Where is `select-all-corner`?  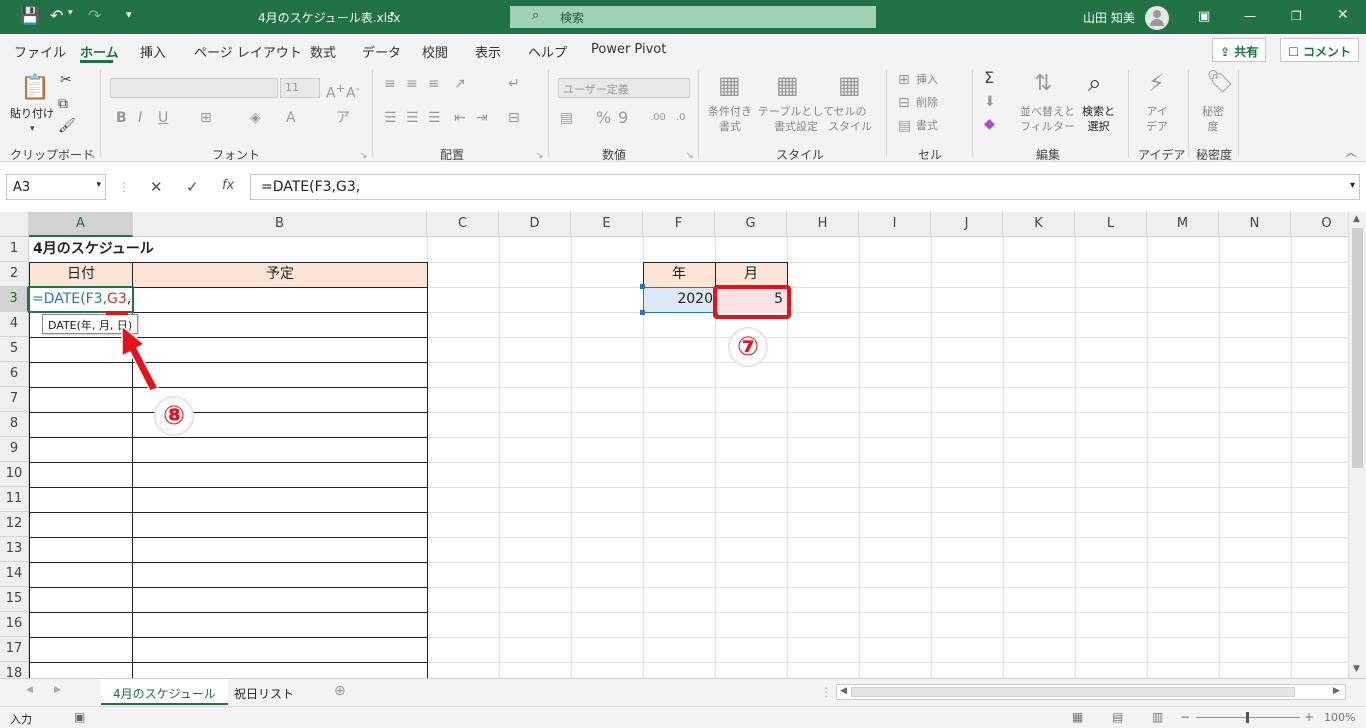 select-all-corner is located at coordinates (14, 224).